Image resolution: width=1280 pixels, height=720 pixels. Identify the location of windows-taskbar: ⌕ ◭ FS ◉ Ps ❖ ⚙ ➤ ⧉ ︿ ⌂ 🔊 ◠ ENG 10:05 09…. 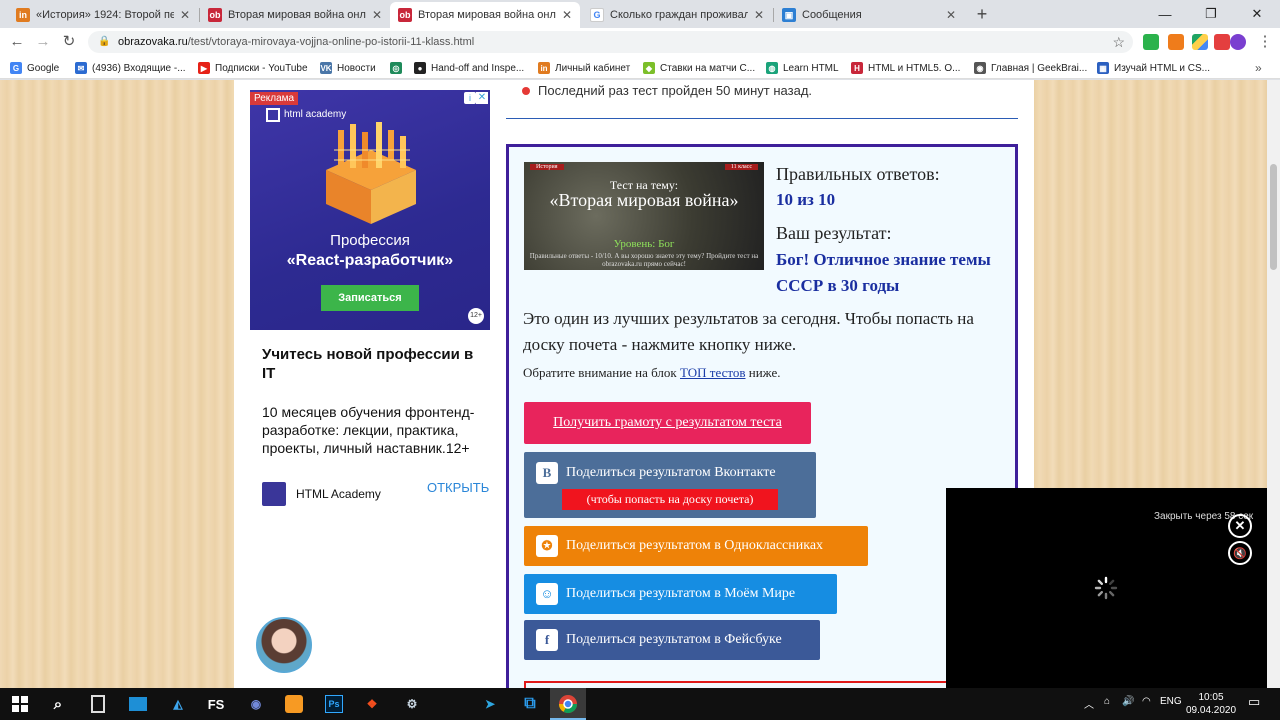
(640, 704).